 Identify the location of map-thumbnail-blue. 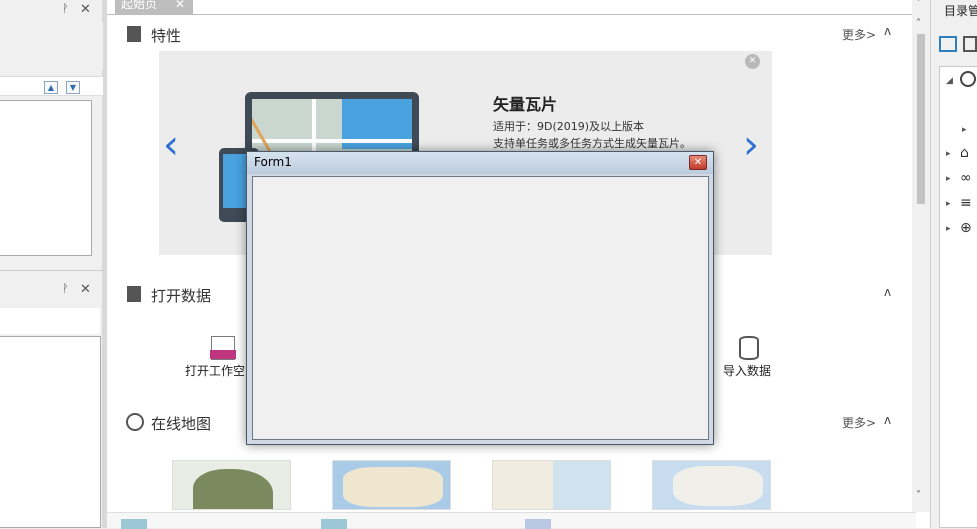
(711, 485).